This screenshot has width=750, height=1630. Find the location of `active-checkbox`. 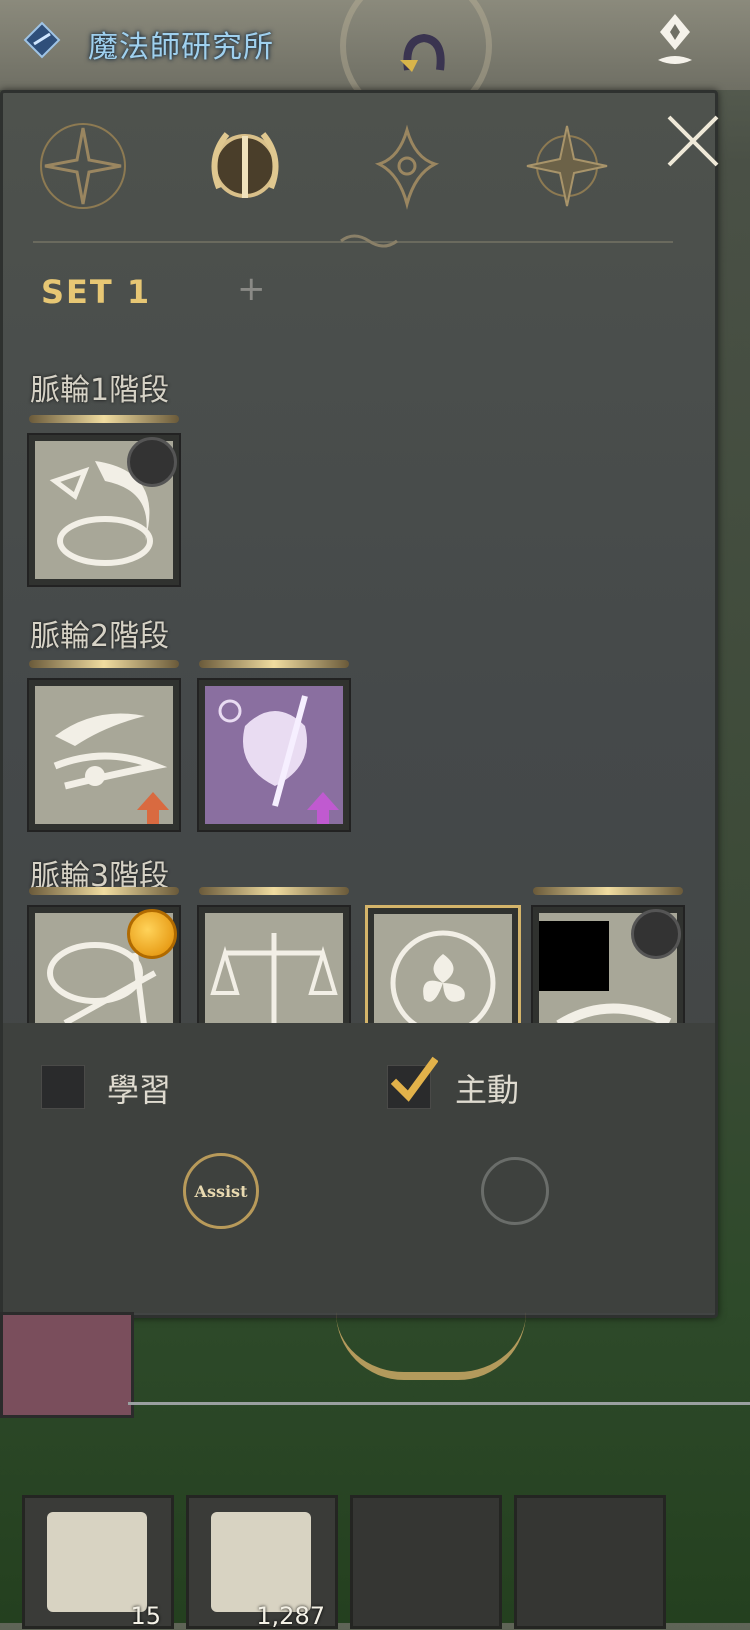

active-checkbox is located at coordinates (412, 1082).